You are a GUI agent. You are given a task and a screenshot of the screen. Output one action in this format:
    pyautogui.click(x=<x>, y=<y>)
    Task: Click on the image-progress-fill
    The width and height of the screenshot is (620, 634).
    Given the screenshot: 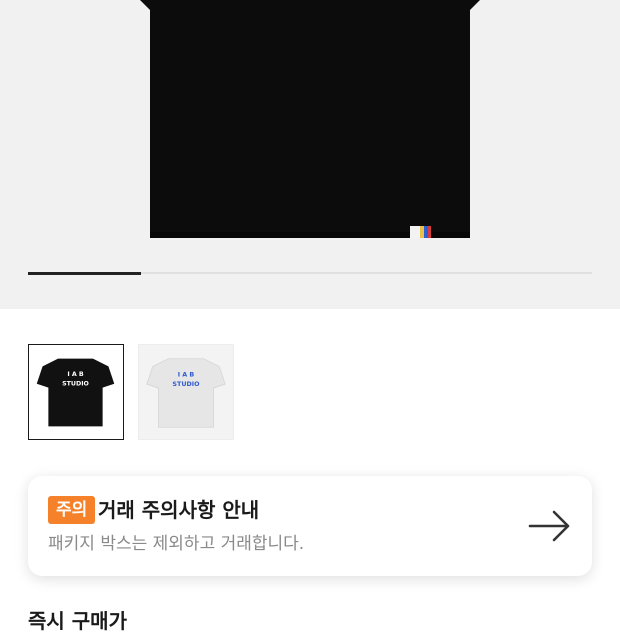 What is the action you would take?
    pyautogui.click(x=84, y=273)
    